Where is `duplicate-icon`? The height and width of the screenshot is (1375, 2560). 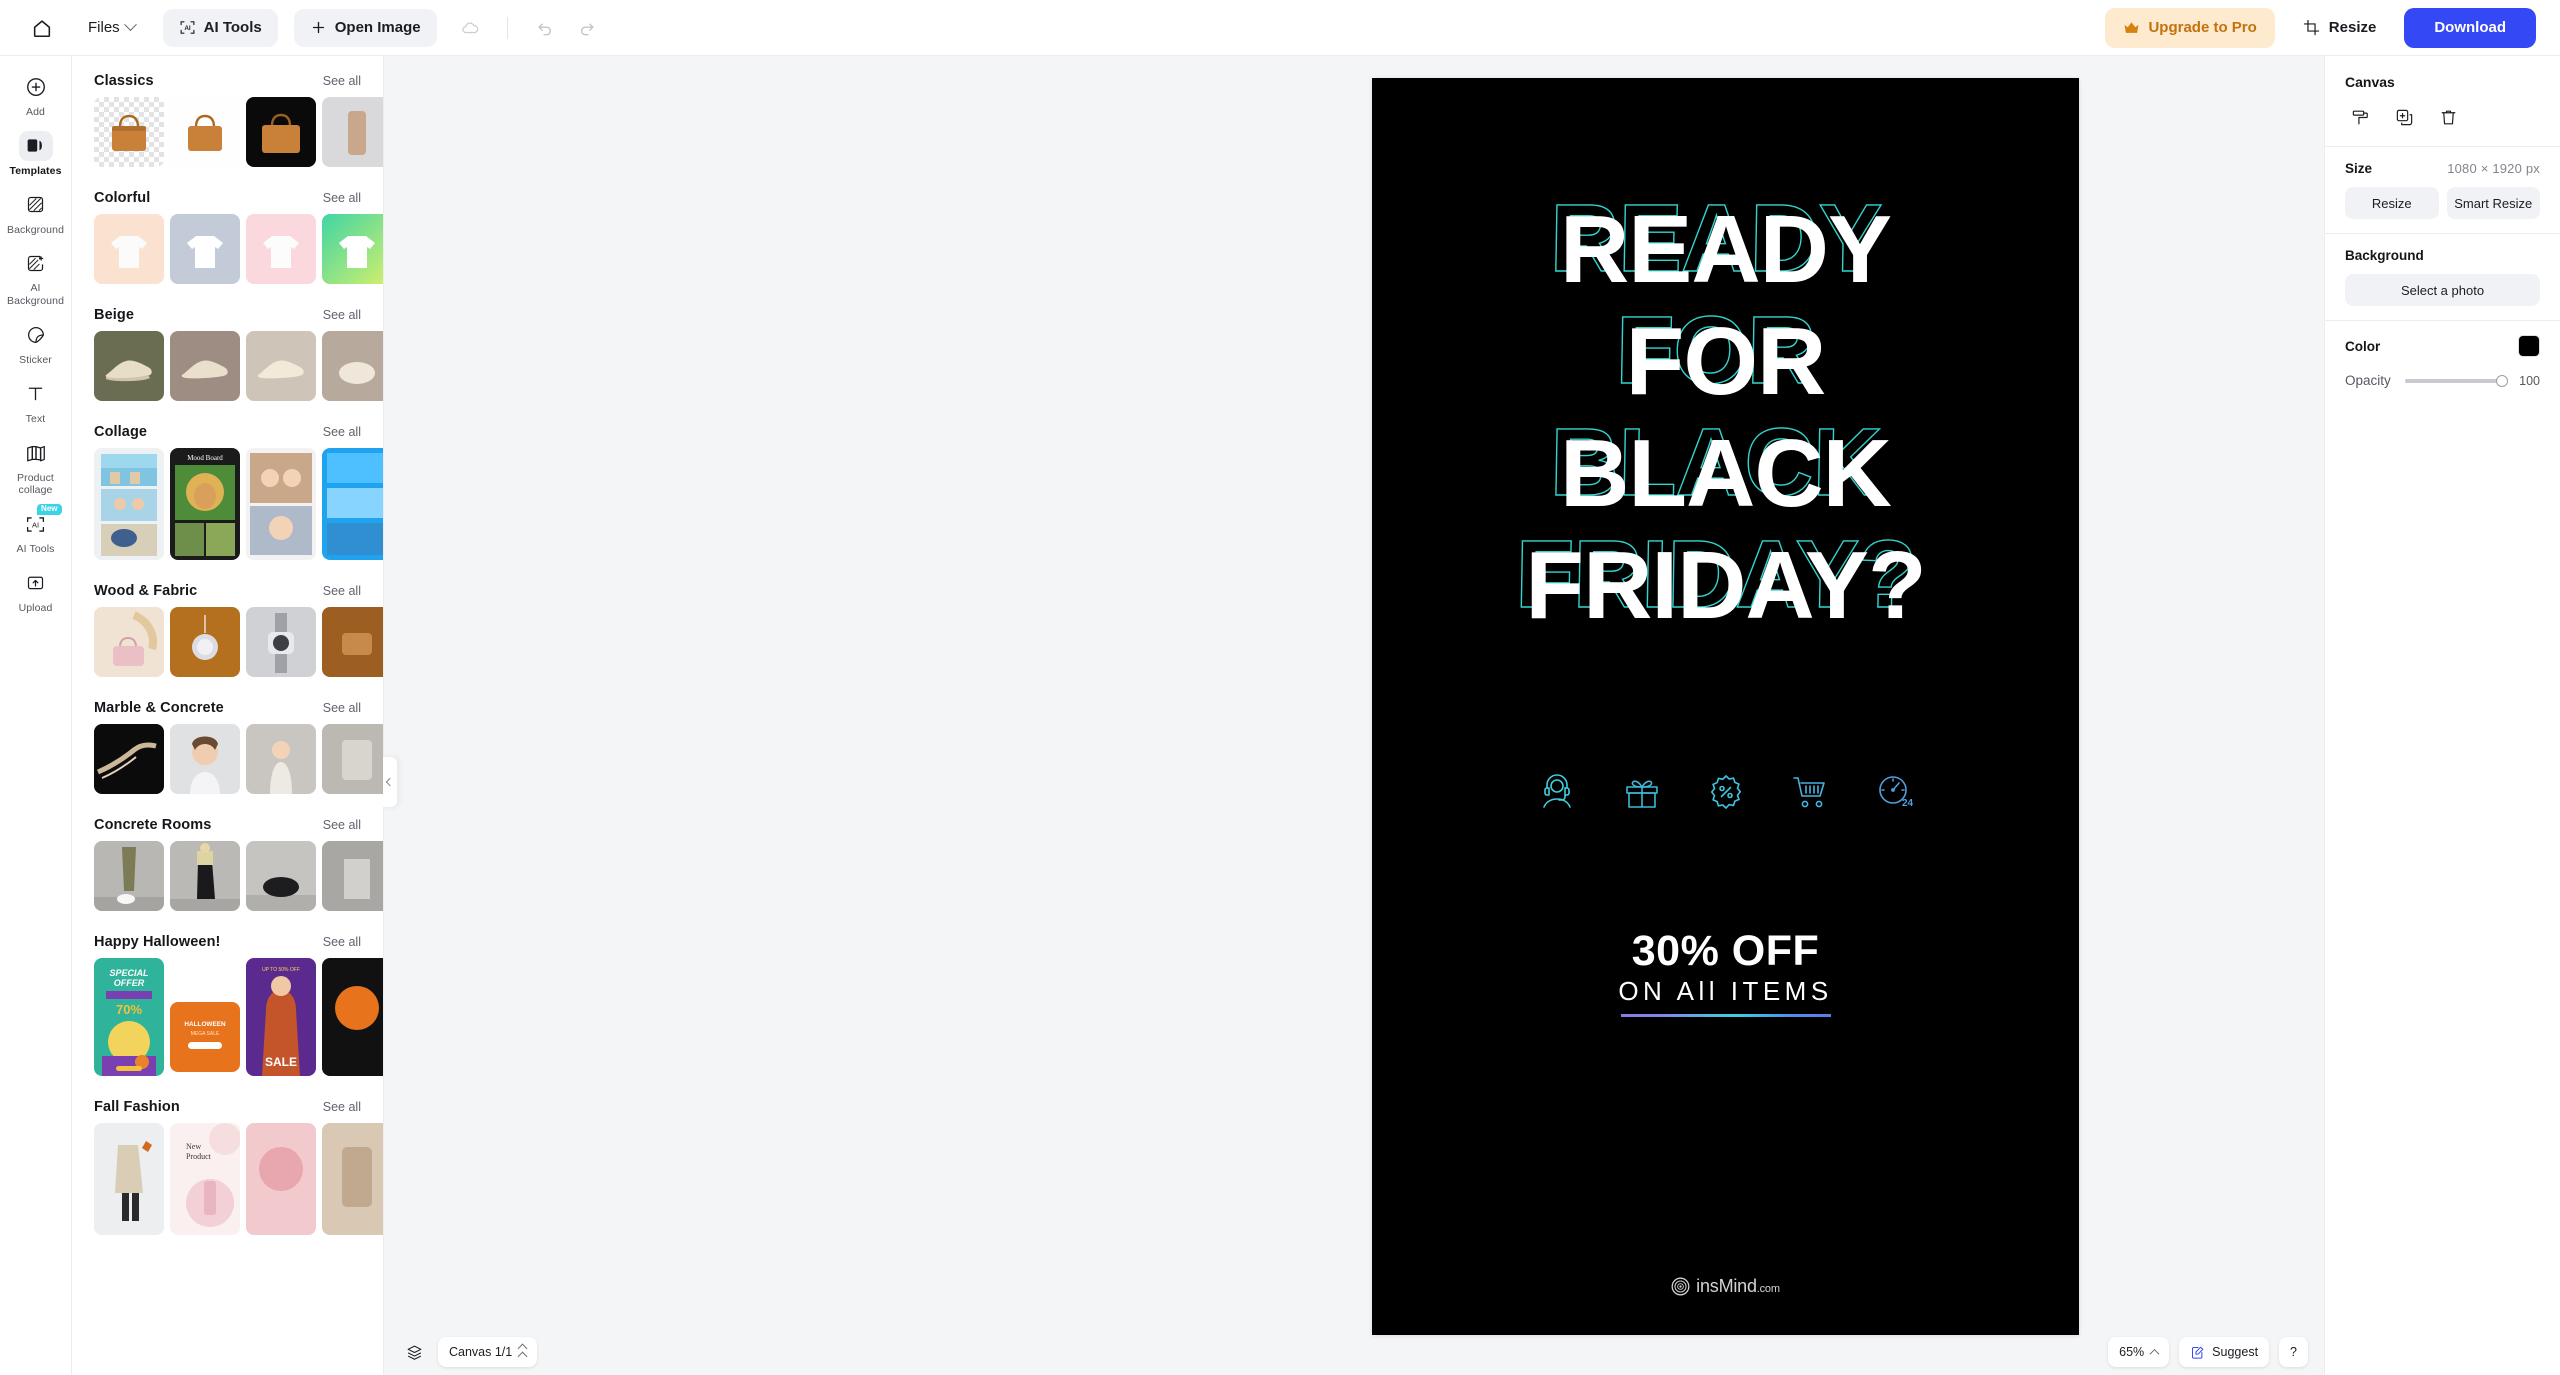 duplicate-icon is located at coordinates (2404, 117).